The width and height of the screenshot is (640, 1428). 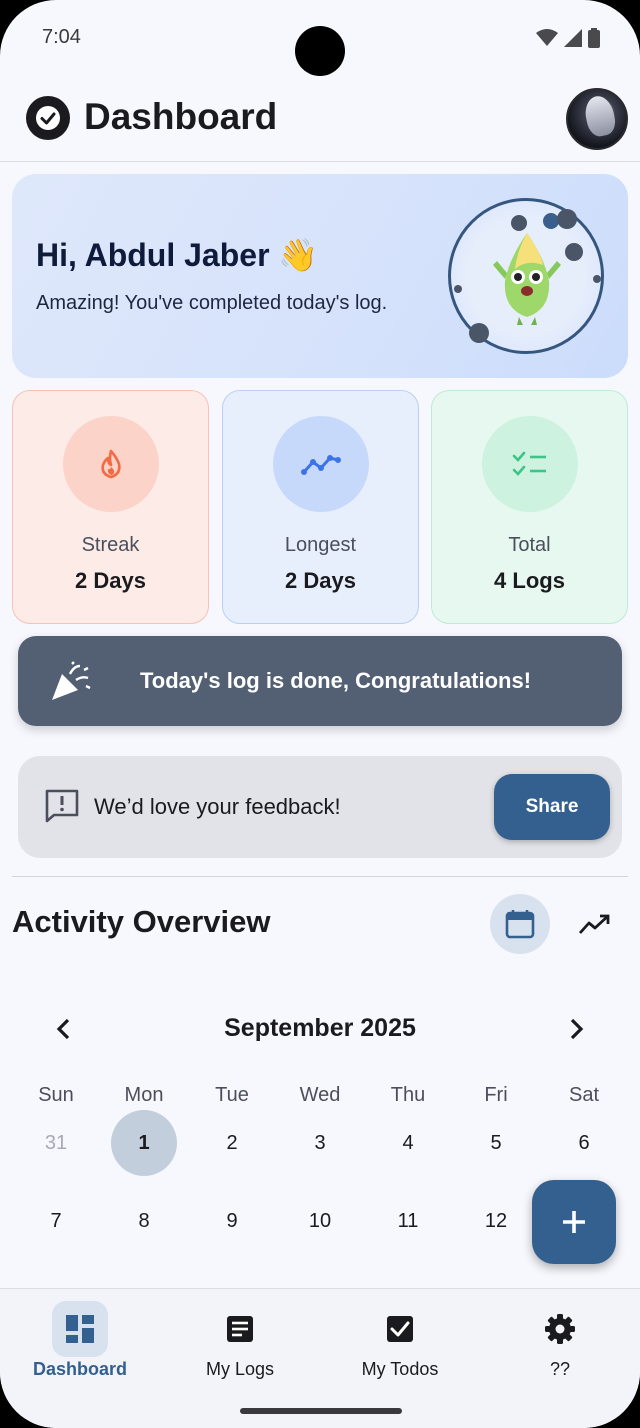 I want to click on stat-card-streak: Streak 2 Days, so click(x=110, y=507).